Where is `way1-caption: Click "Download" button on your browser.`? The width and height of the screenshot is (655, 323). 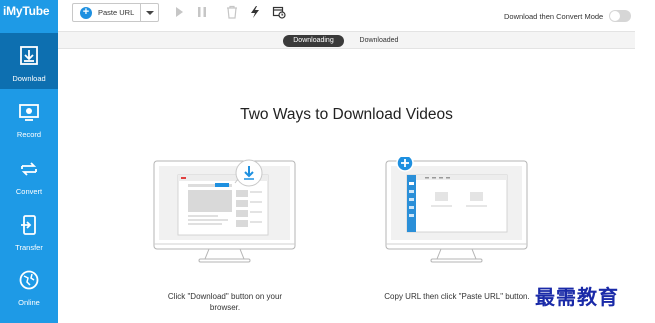
way1-caption: Click "Download" button on your browser. is located at coordinates (225, 302).